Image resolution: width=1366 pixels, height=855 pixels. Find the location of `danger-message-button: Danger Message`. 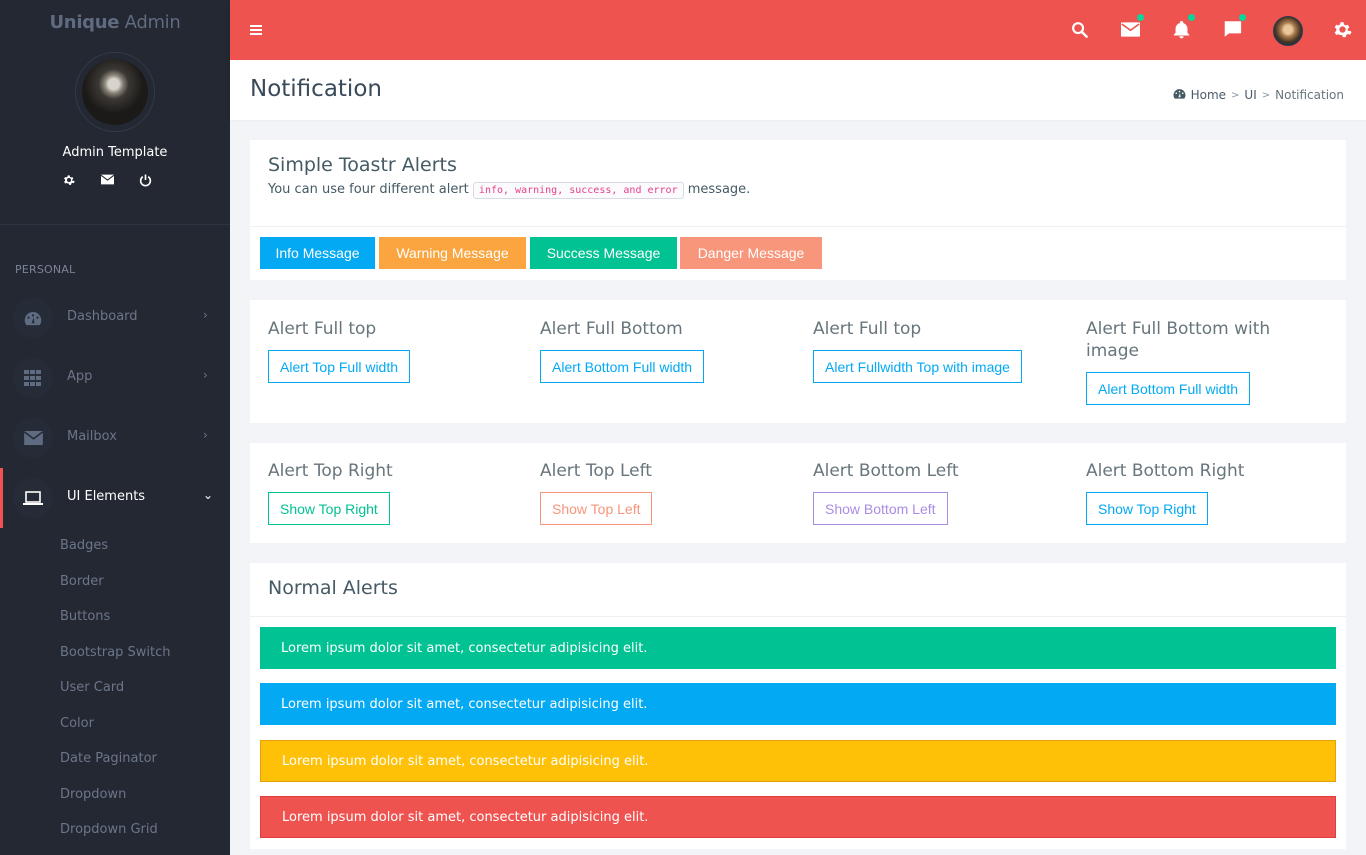

danger-message-button: Danger Message is located at coordinates (751, 253).